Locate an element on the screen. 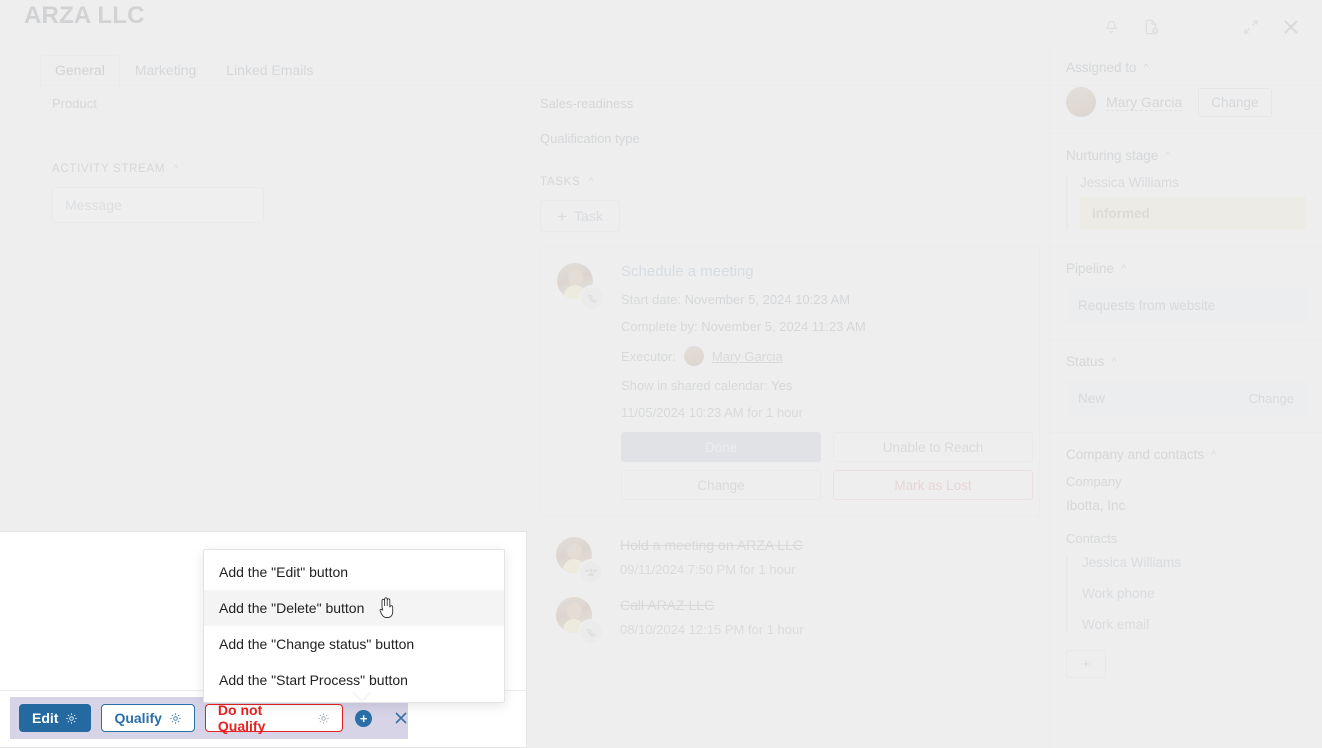 The width and height of the screenshot is (1322, 748). activity-stream-label: ACTIVITY STREAM is located at coordinates (109, 169).